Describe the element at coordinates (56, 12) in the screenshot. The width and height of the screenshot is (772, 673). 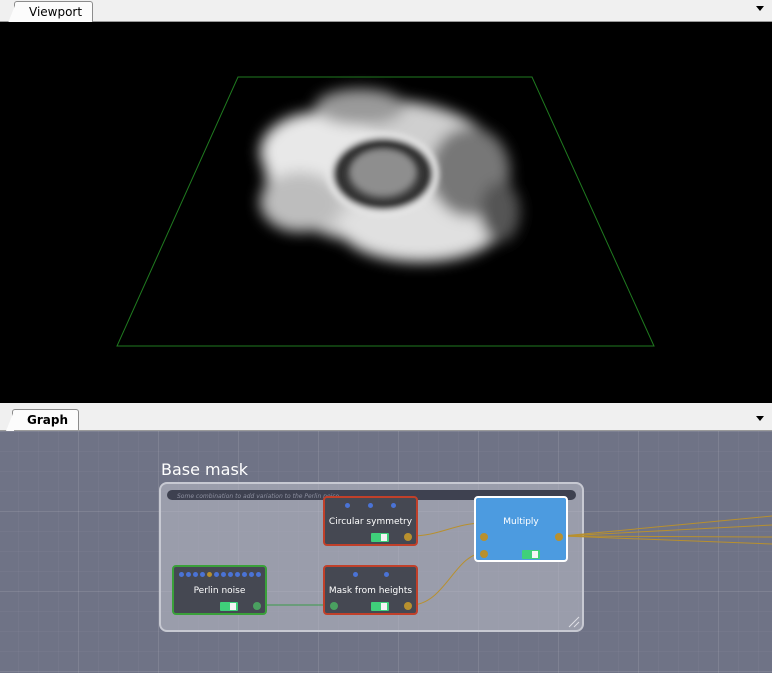
I see `tab-viewport-label: Viewport` at that location.